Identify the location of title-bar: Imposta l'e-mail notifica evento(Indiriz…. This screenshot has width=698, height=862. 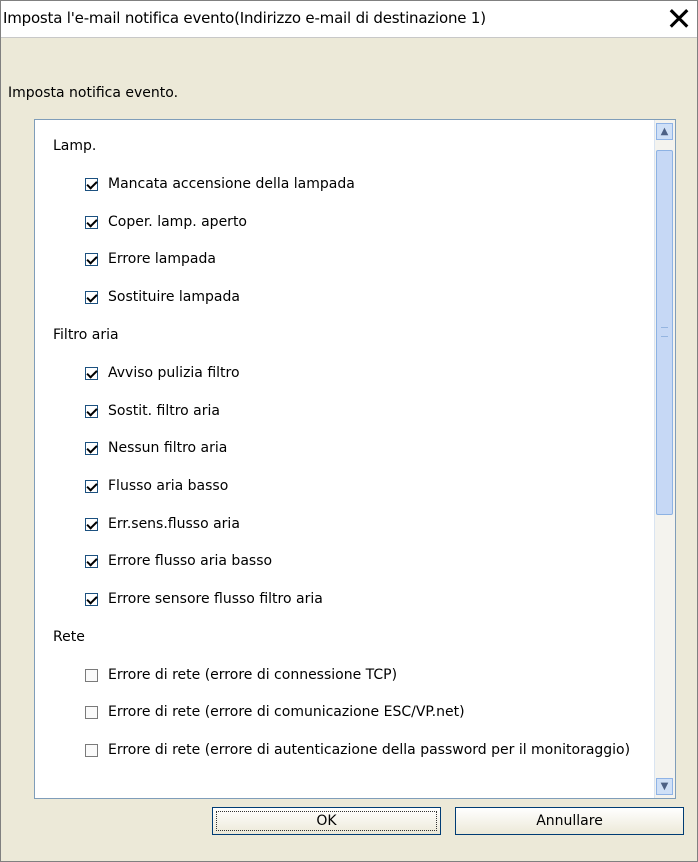
(349, 19).